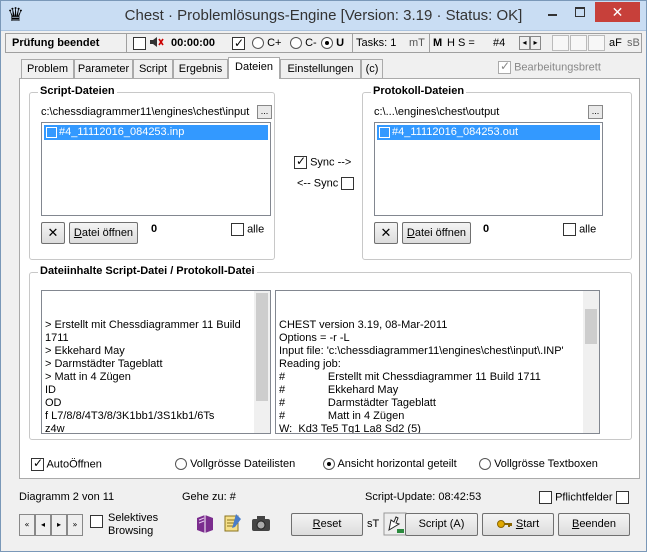  I want to click on tab-dateien: Dateien, so click(254, 68).